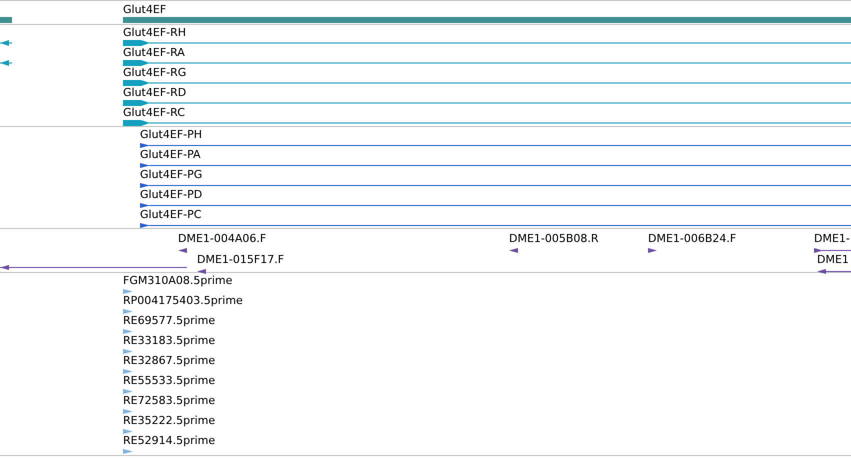 This screenshot has width=851, height=460. I want to click on clone-end-label: DME1-, so click(832, 238).